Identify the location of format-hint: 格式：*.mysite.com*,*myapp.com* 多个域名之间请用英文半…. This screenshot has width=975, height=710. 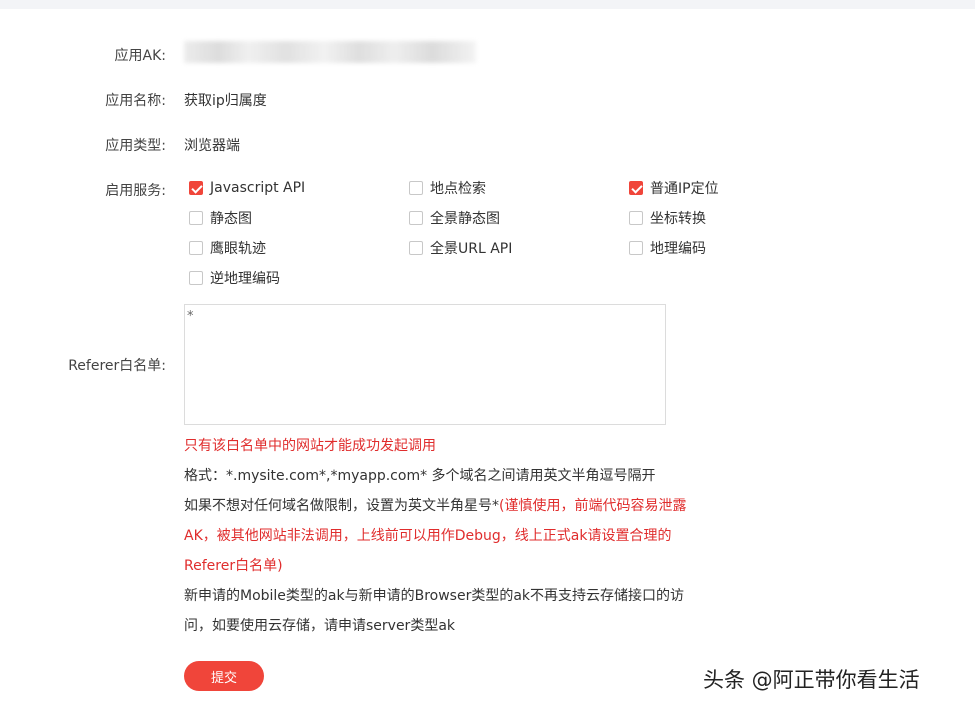
(420, 476).